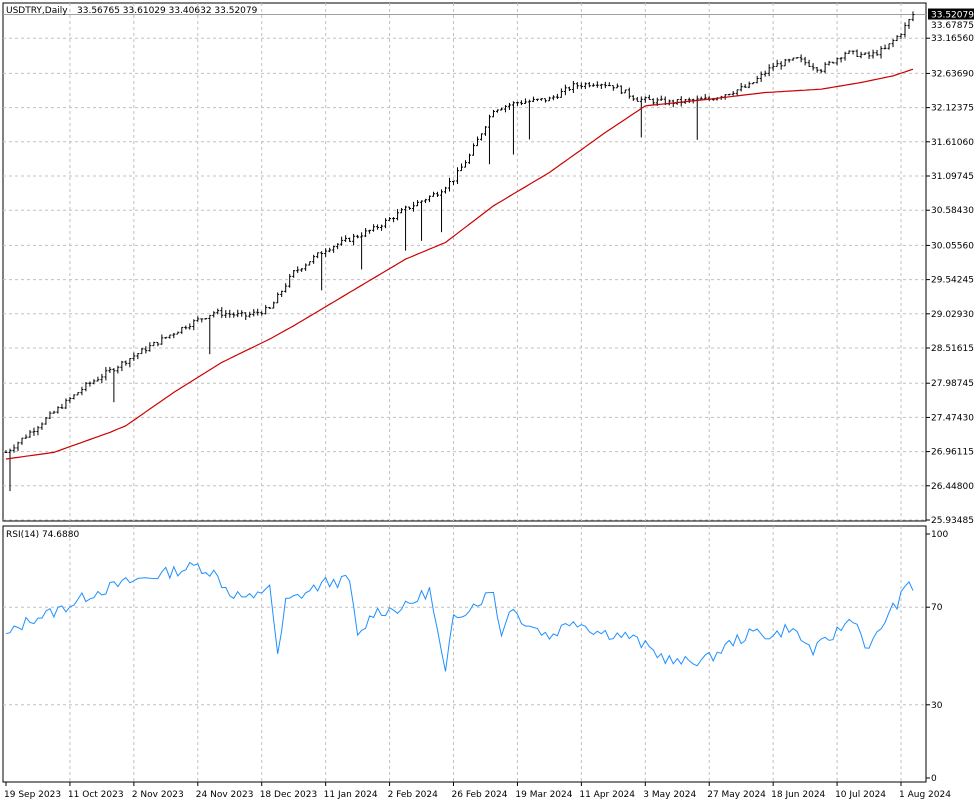 This screenshot has width=978, height=805. What do you see at coordinates (952, 487) in the screenshot?
I see `price-tick-label: 26.44800` at bounding box center [952, 487].